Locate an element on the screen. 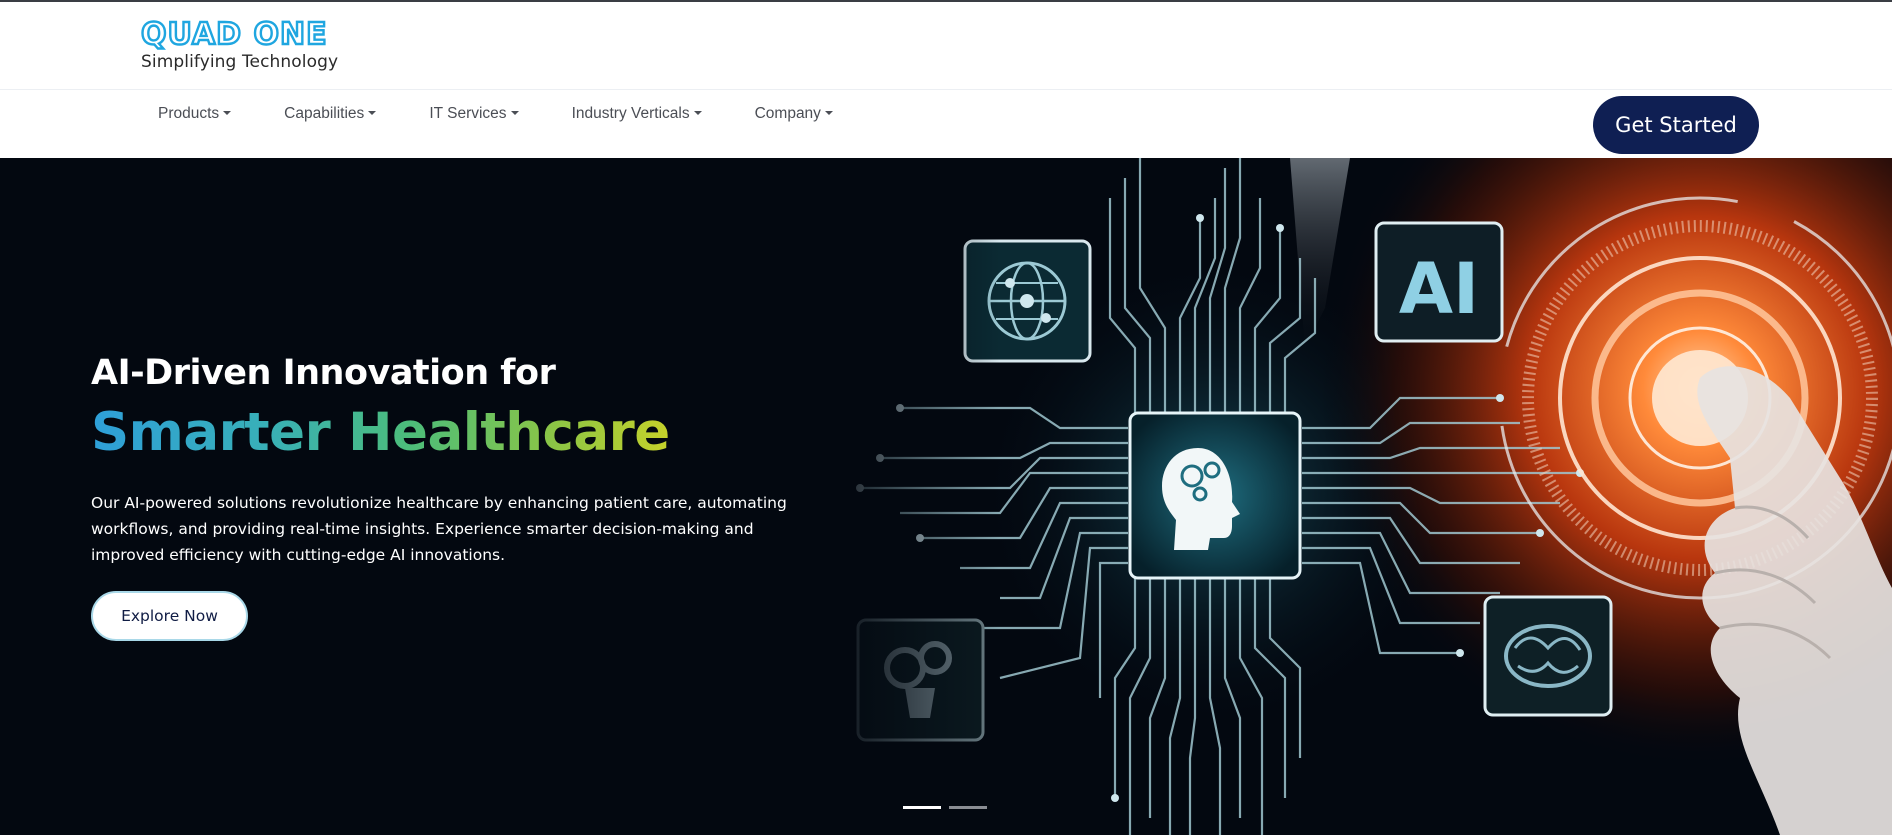 The height and width of the screenshot is (835, 1892). site-header: QUAD ONE Simplifying Technology is located at coordinates (946, 46).